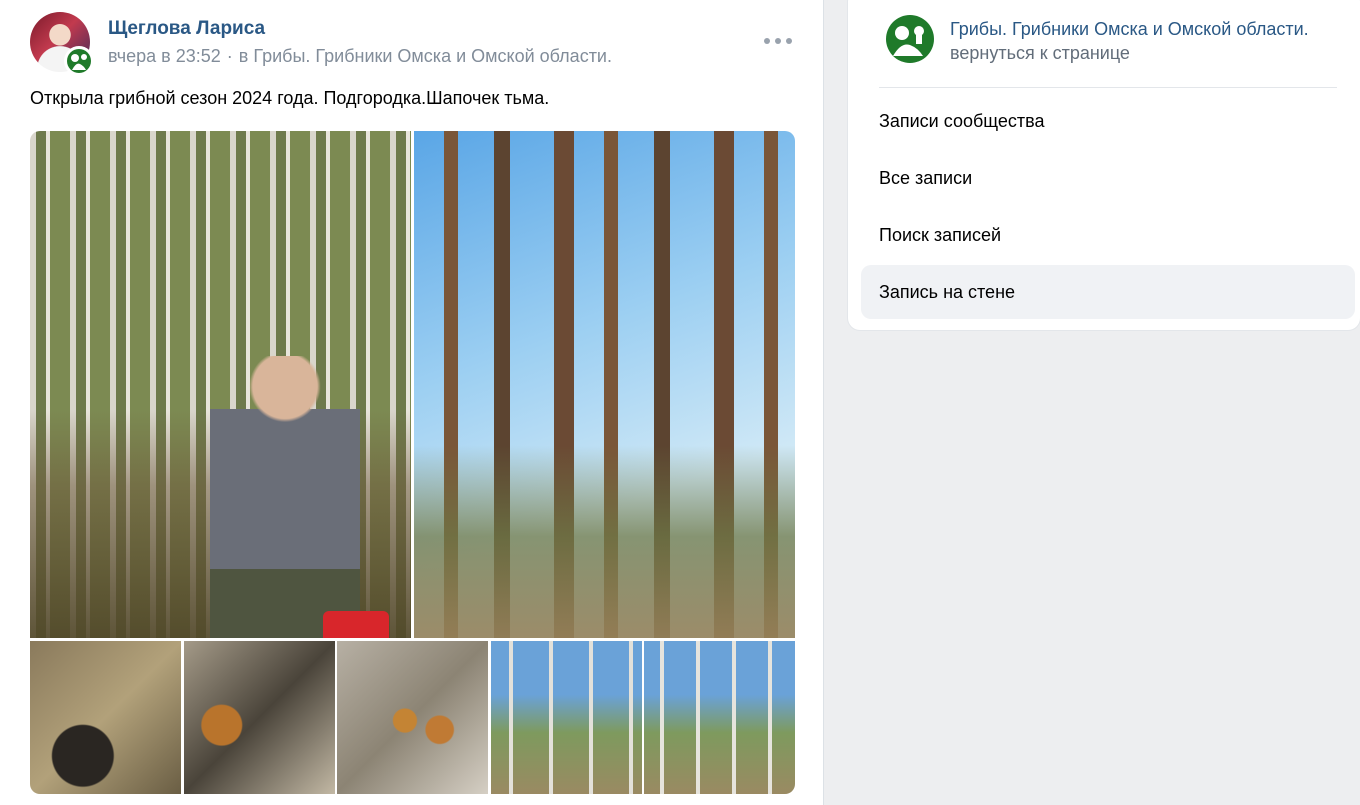 Image resolution: width=1360 pixels, height=805 pixels. What do you see at coordinates (926, 177) in the screenshot?
I see `menu-item-label: Все записи` at bounding box center [926, 177].